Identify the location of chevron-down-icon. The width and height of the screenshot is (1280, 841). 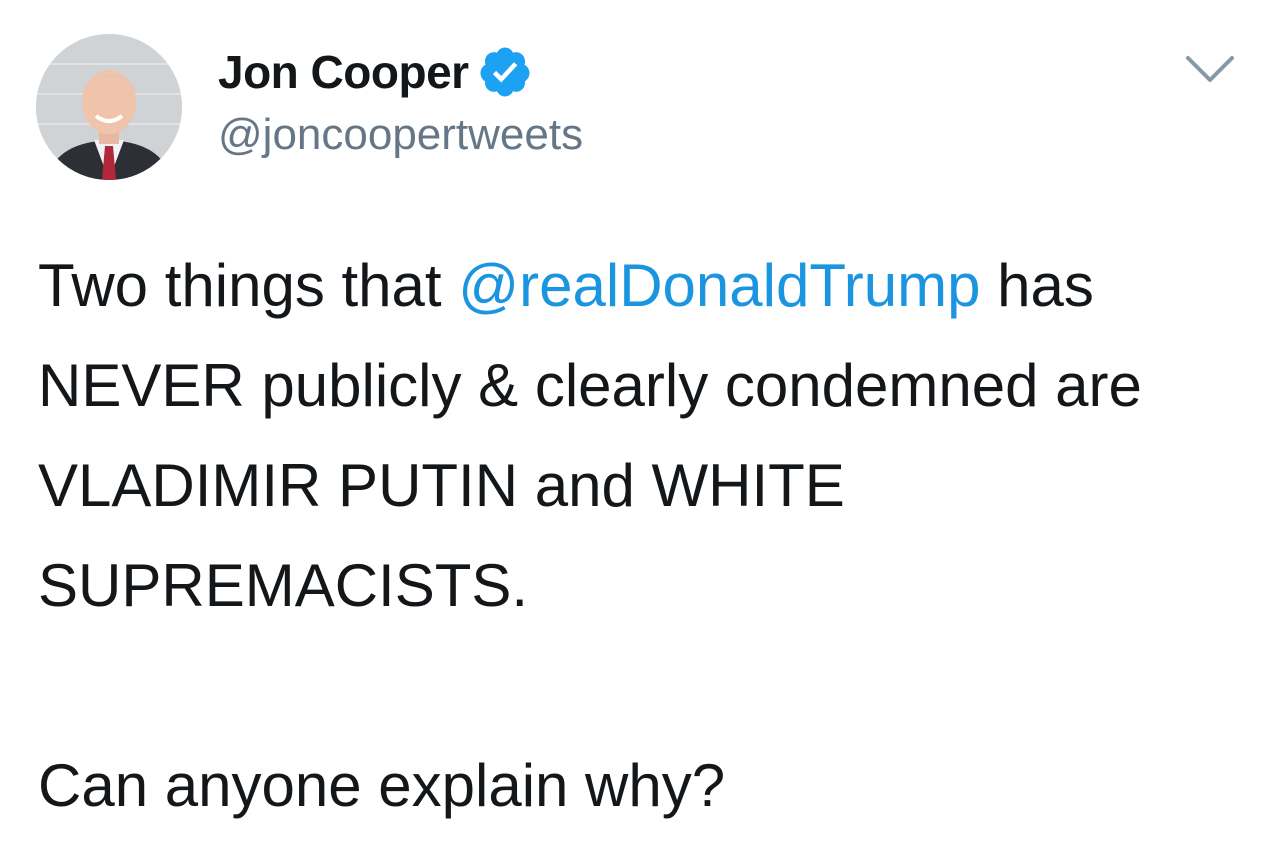
(1210, 68).